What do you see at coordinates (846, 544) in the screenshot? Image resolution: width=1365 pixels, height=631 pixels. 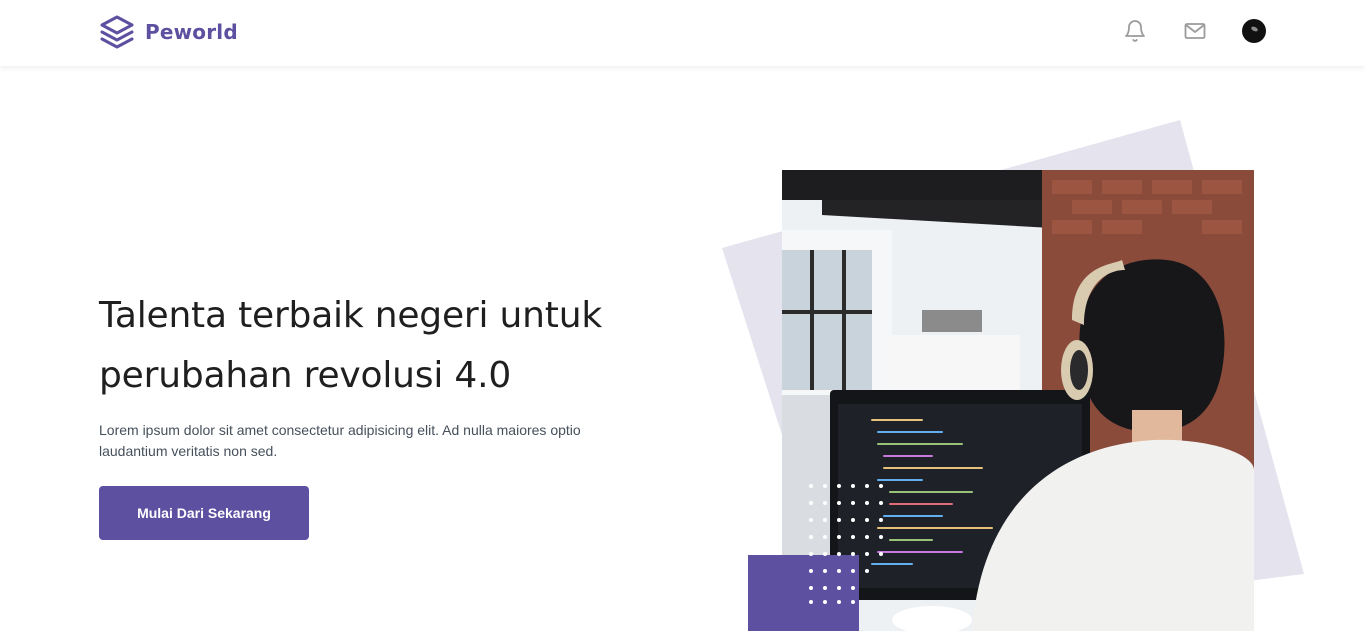 I see `dot-pattern` at bounding box center [846, 544].